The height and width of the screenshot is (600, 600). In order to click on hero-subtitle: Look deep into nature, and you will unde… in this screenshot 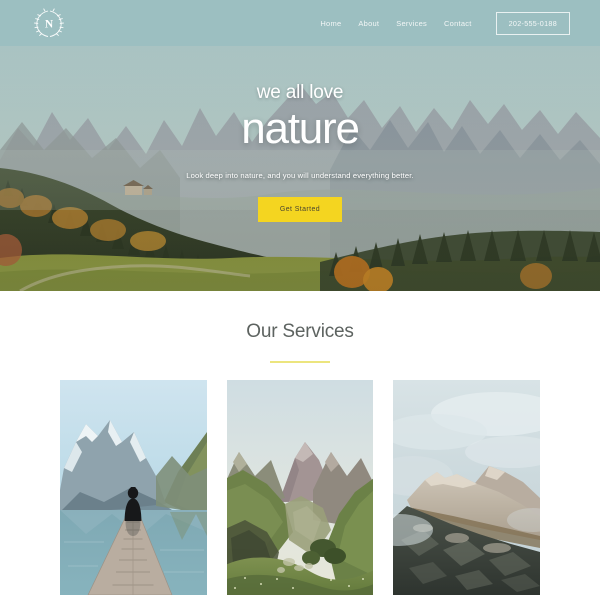, I will do `click(300, 175)`.